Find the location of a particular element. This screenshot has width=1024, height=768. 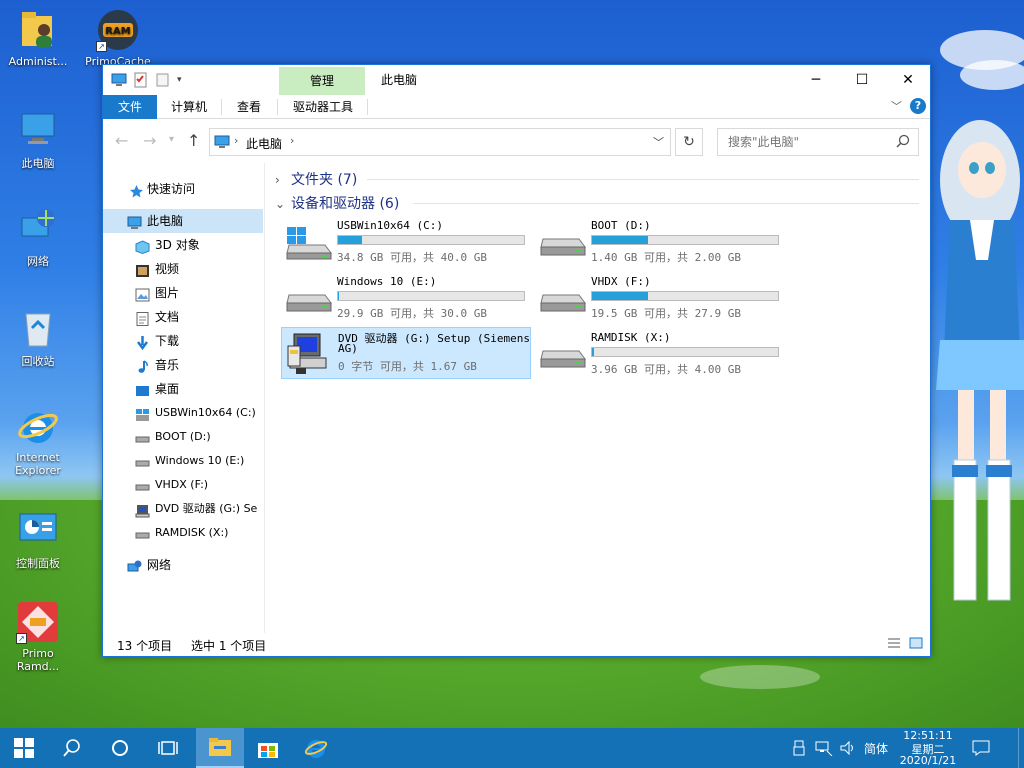

nav-3d-objects: 3D 对象 is located at coordinates (183, 245).